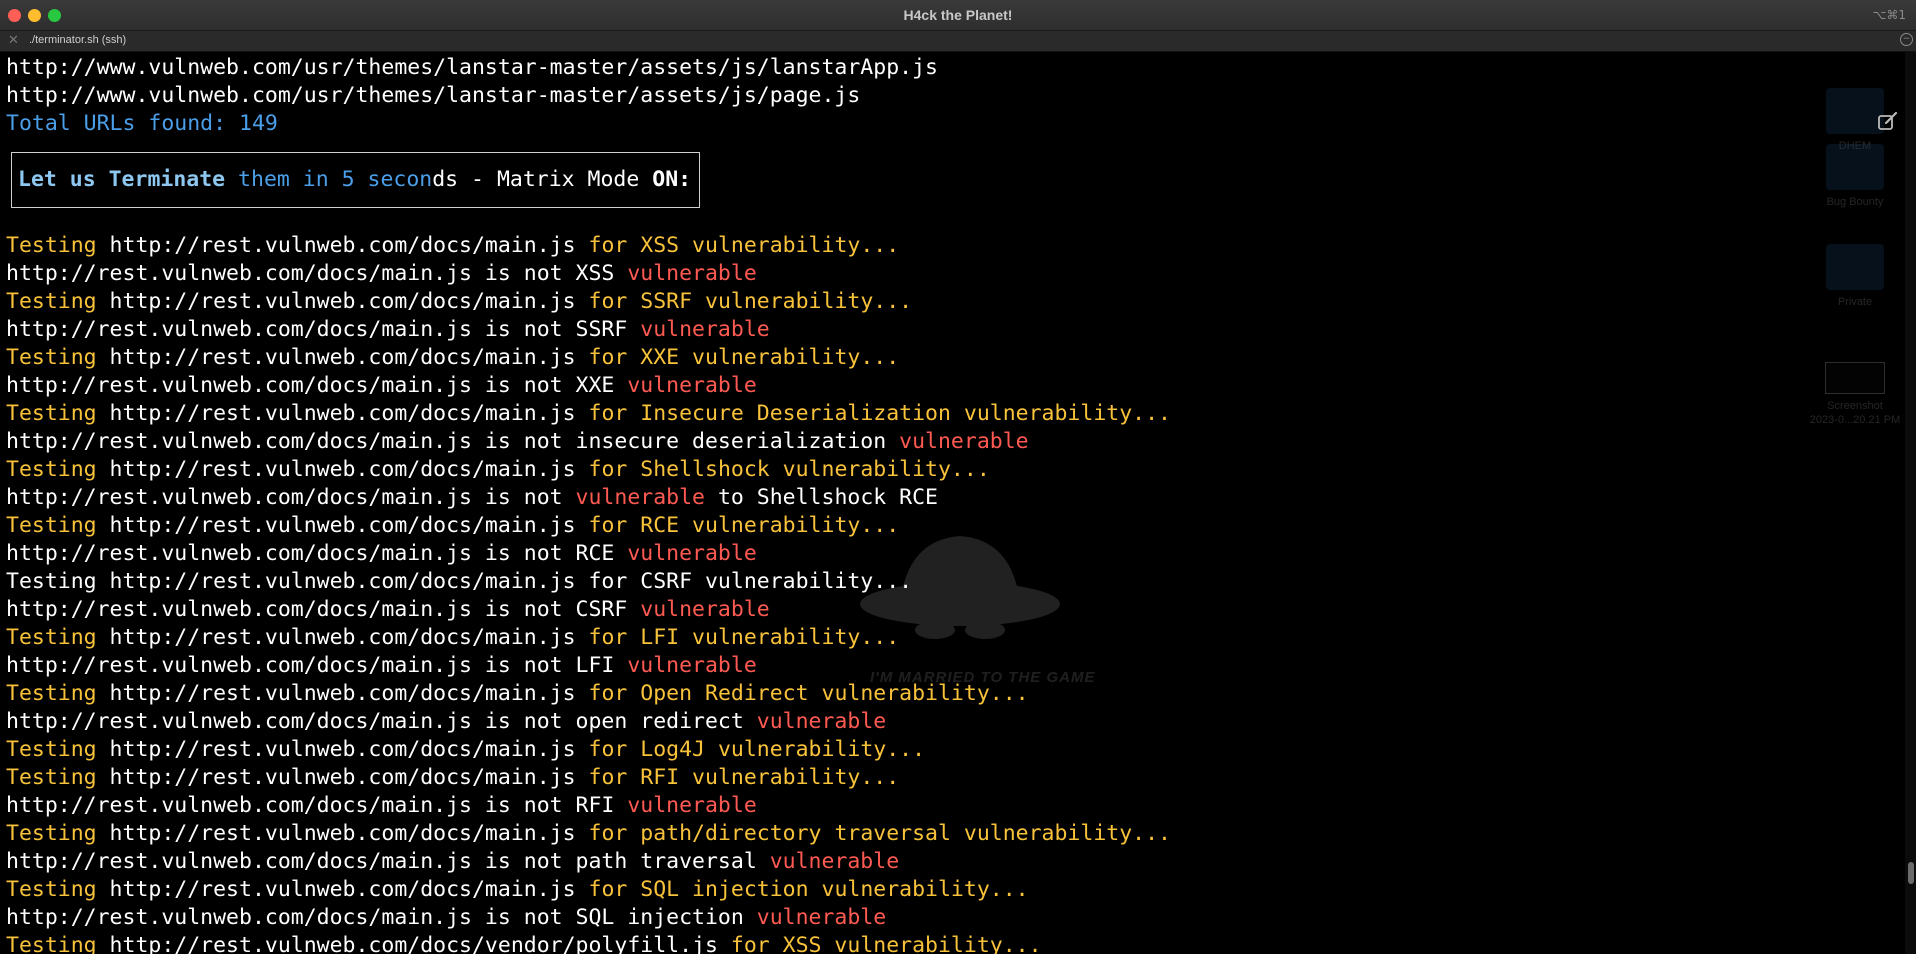  Describe the element at coordinates (13, 40) in the screenshot. I see `tab-close-icon: ✕` at that location.